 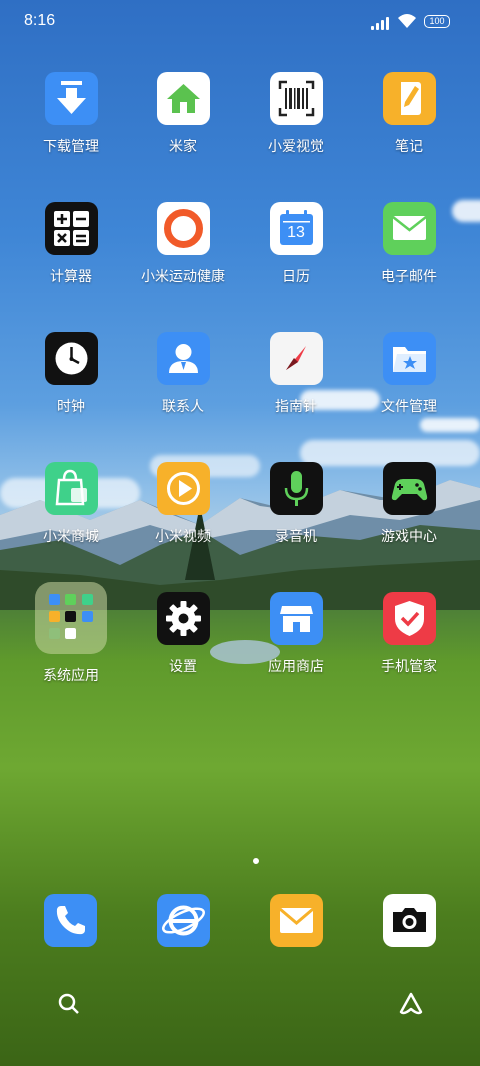 I want to click on app-label: 应用商店, so click(x=296, y=667).